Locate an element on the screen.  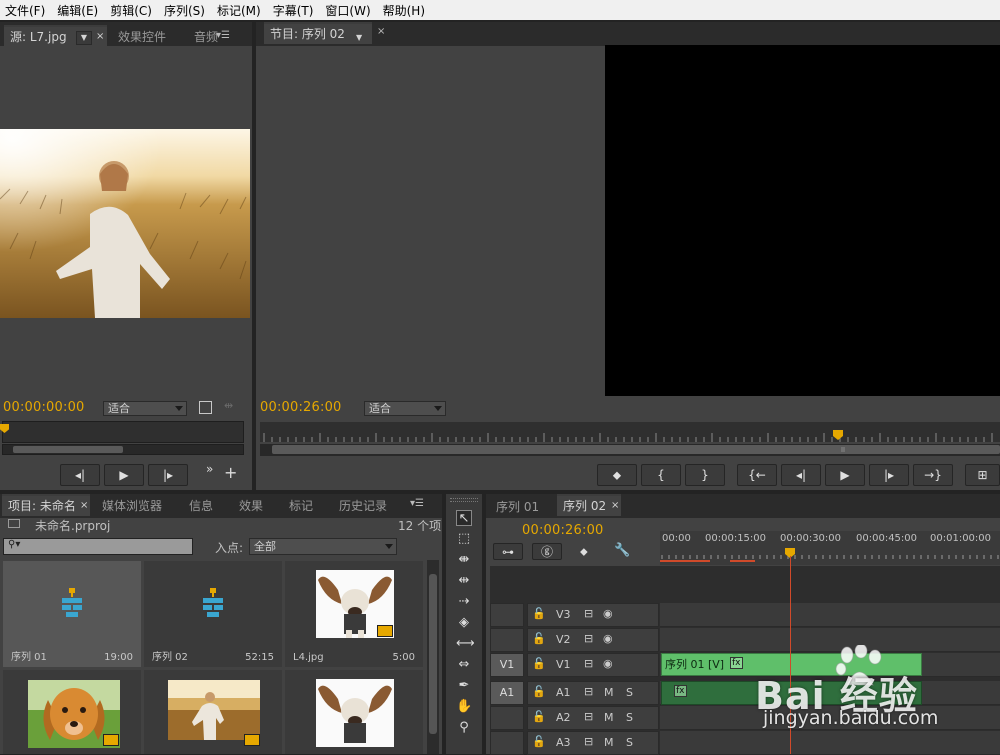
project-item-sequence-02: 序列 02 52:15 is located at coordinates (213, 614).